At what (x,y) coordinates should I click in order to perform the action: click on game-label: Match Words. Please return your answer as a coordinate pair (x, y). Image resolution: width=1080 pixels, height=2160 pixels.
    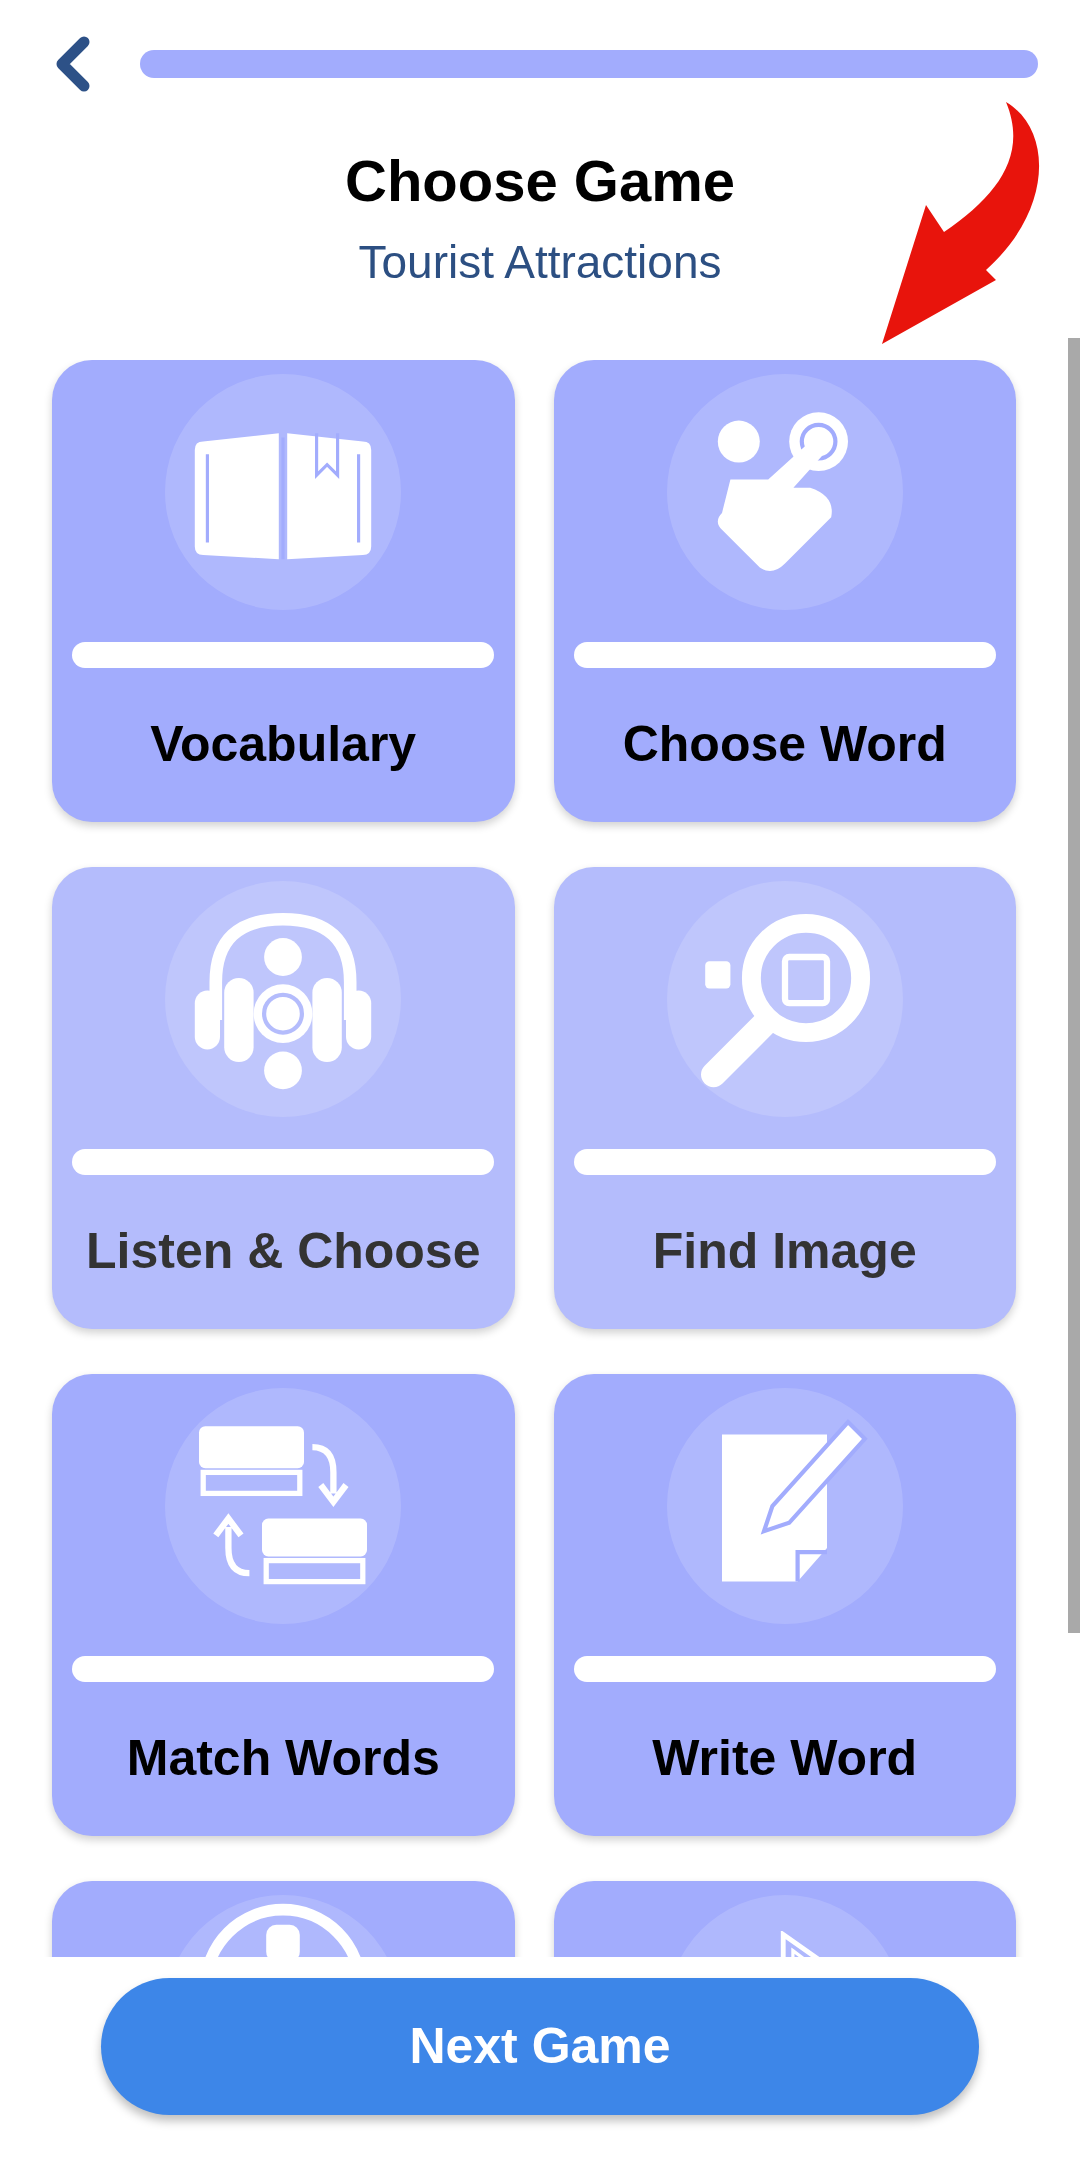
    Looking at the image, I should click on (283, 1758).